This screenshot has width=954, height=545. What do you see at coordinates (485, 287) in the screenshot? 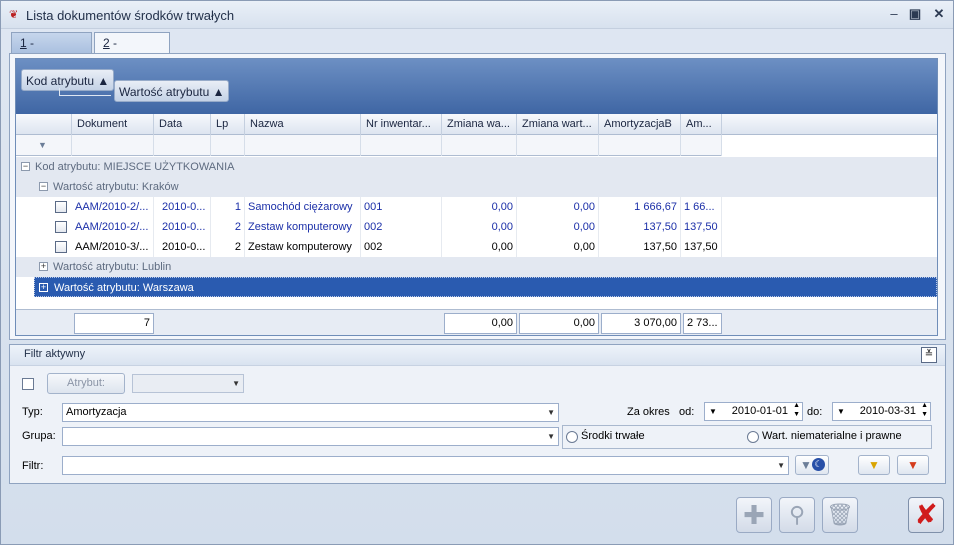
I see `group-row-warszawa: + Wartość atrybutu: Warszawa` at bounding box center [485, 287].